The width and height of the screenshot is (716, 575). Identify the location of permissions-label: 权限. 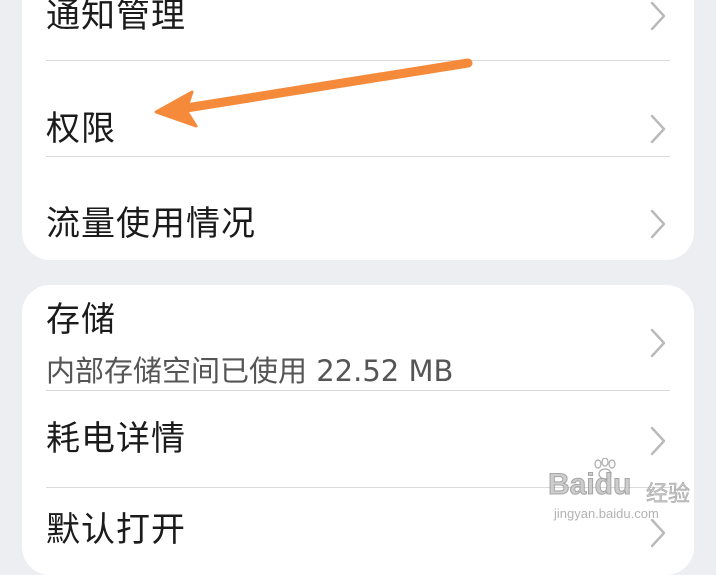
(81, 129).